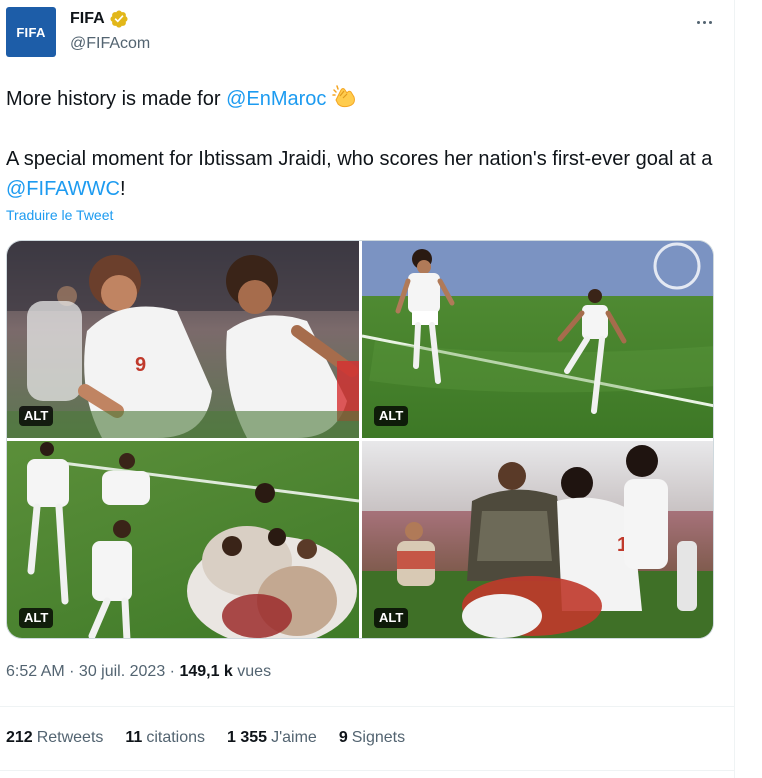  I want to click on bookmarks-count: 9, so click(343, 737).